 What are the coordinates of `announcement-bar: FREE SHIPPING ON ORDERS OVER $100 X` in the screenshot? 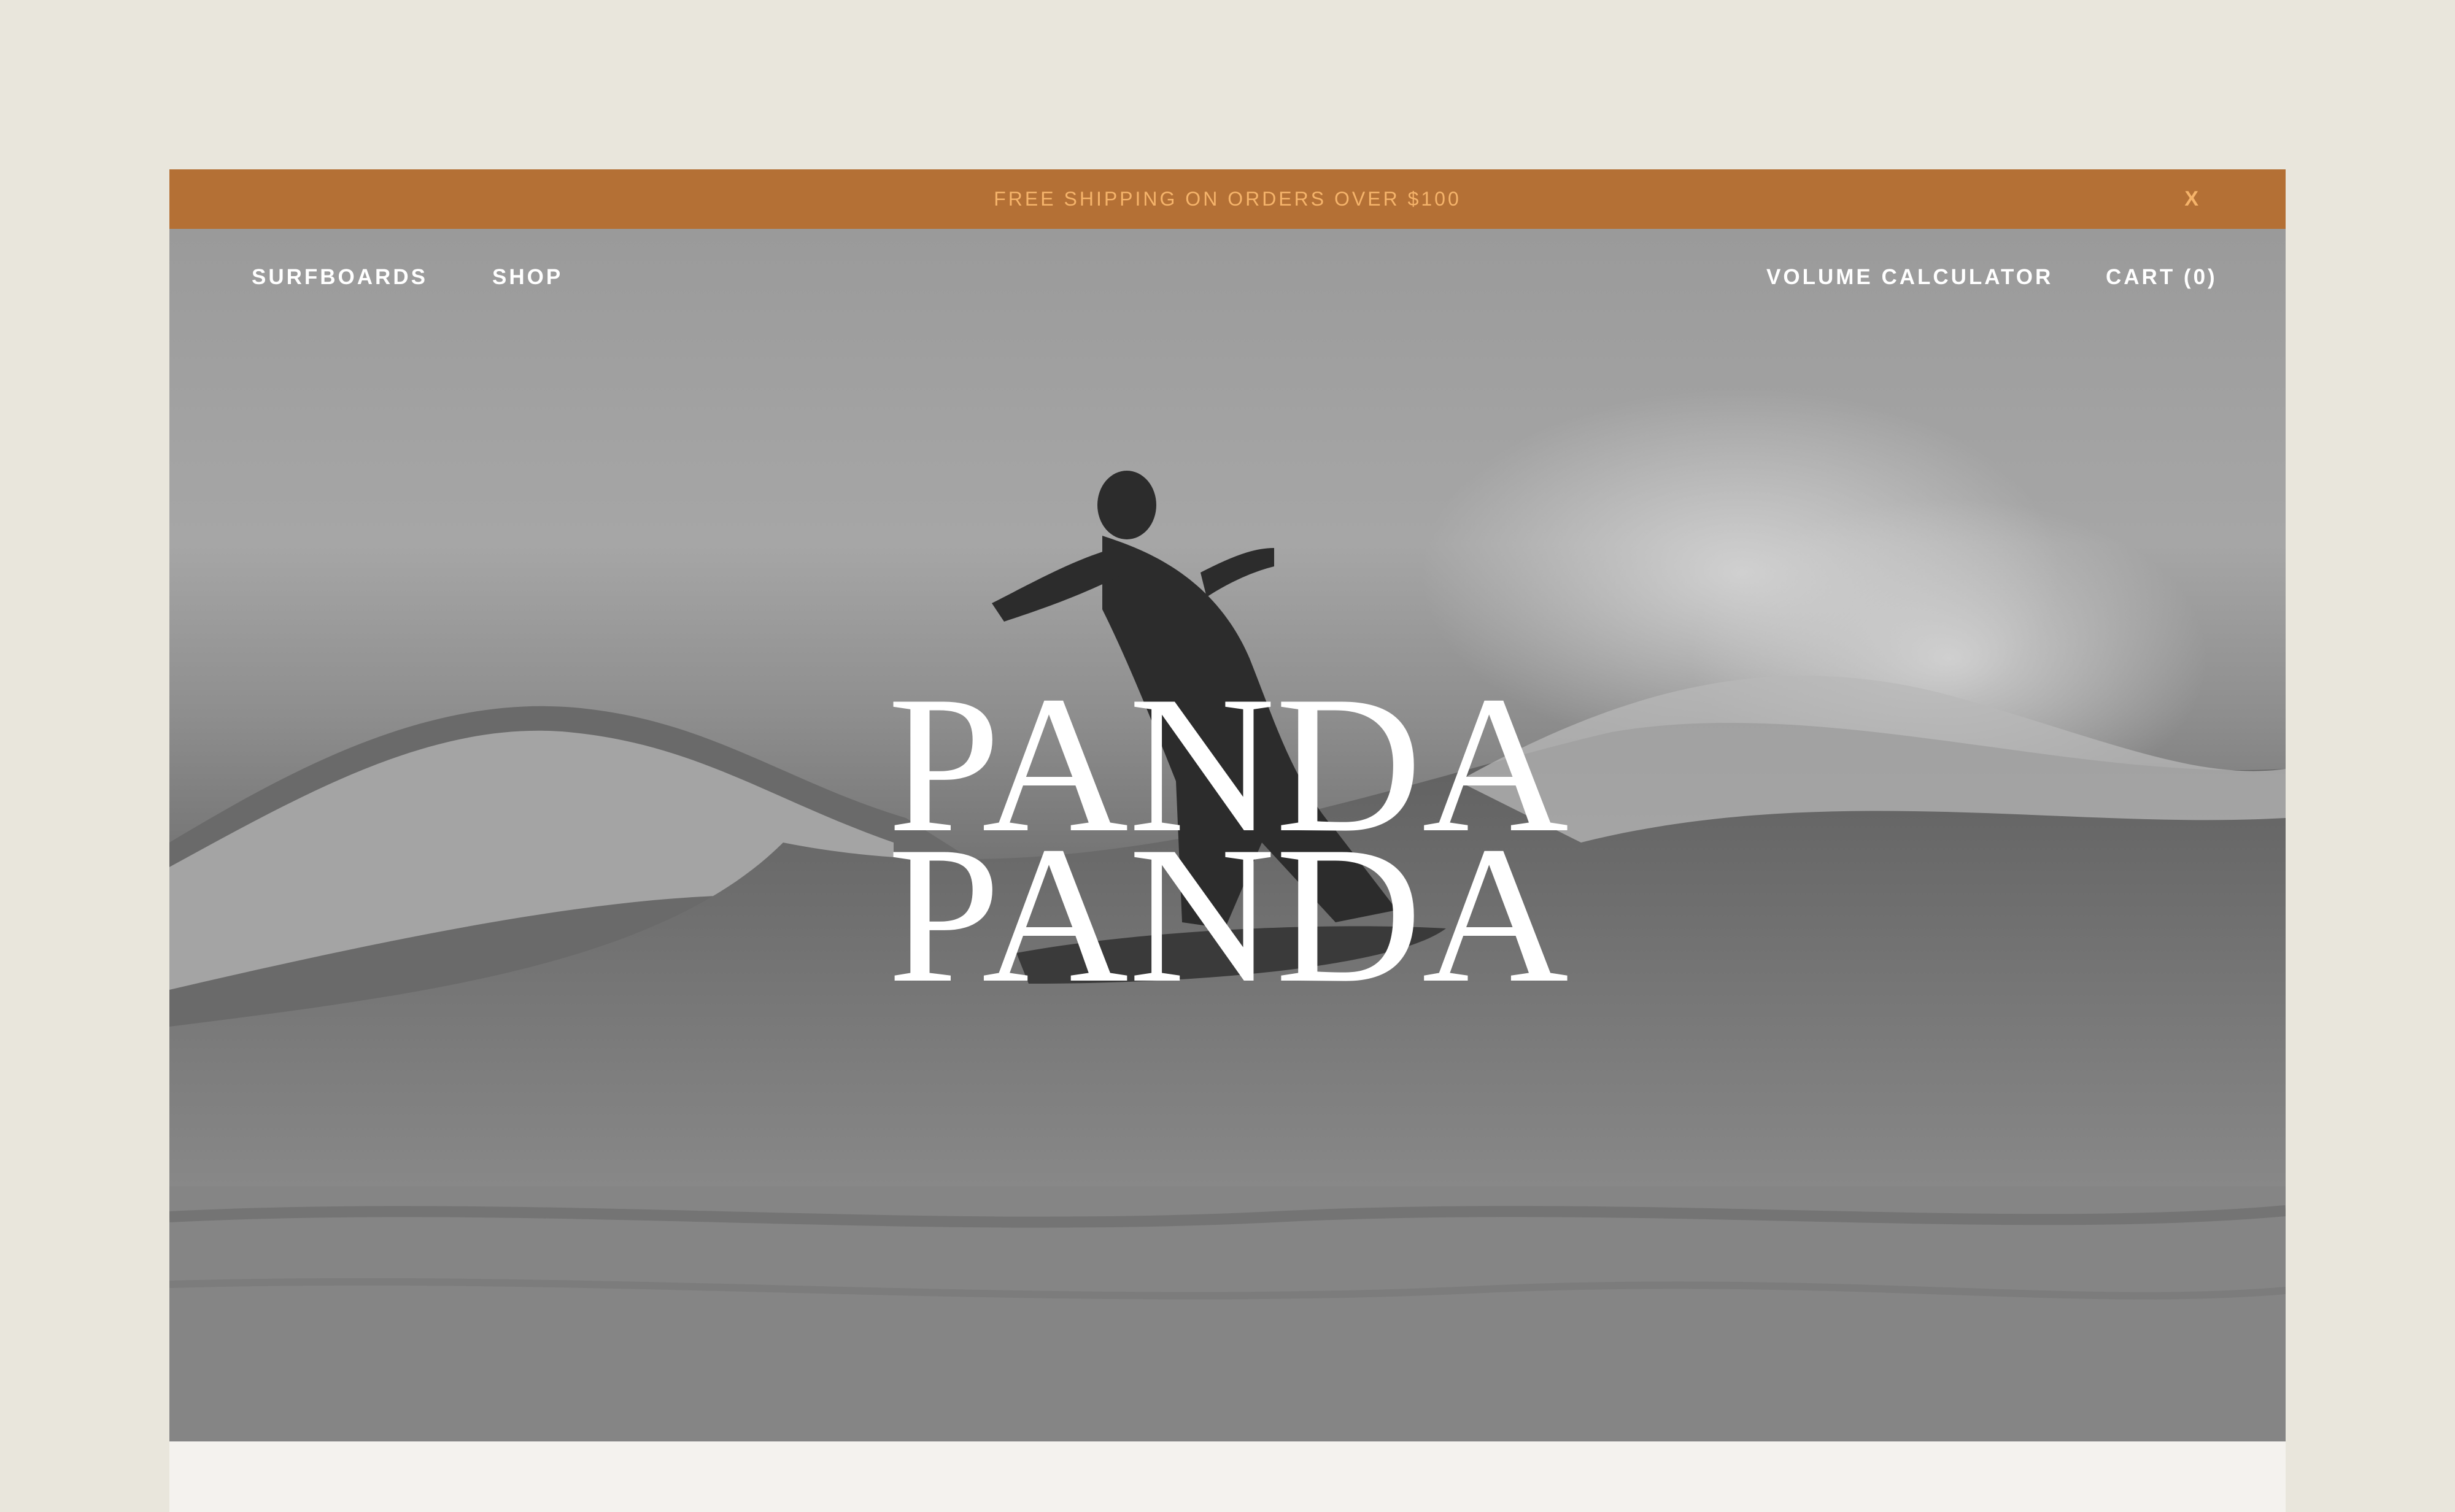 It's located at (1228, 199).